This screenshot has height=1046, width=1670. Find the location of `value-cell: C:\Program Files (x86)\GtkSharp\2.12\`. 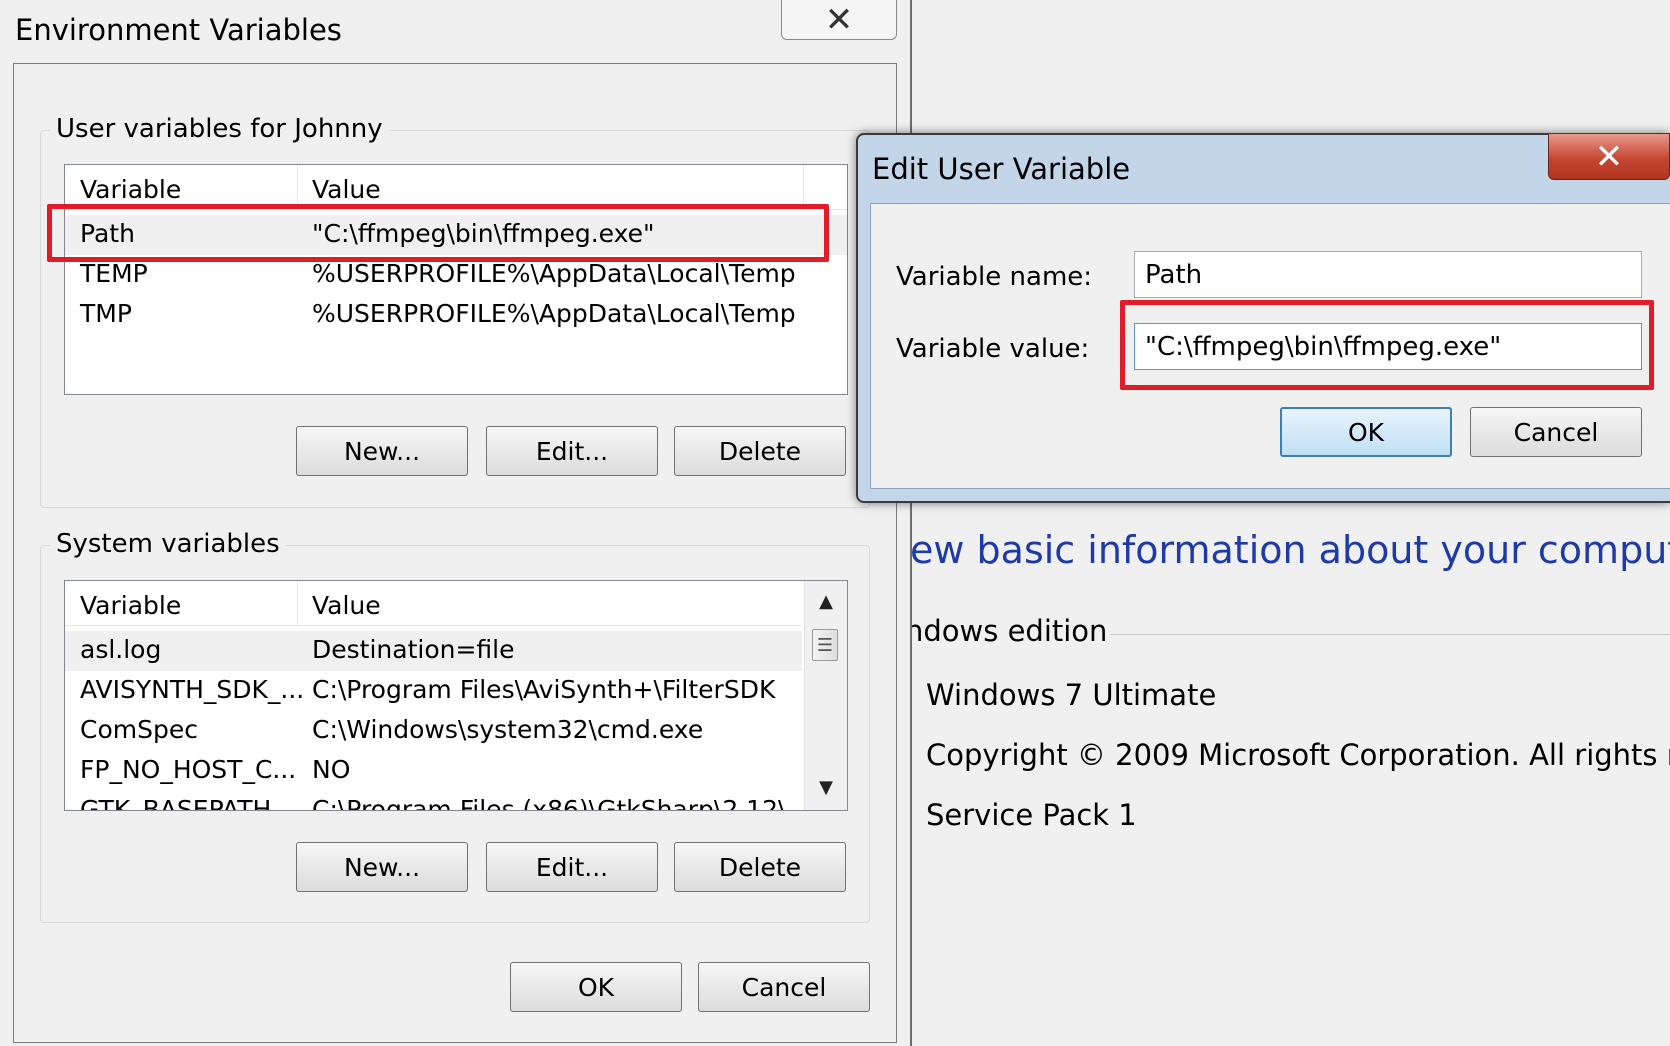

value-cell: C:\Program Files (x86)\GtkSharp\2.12\ is located at coordinates (549, 803).